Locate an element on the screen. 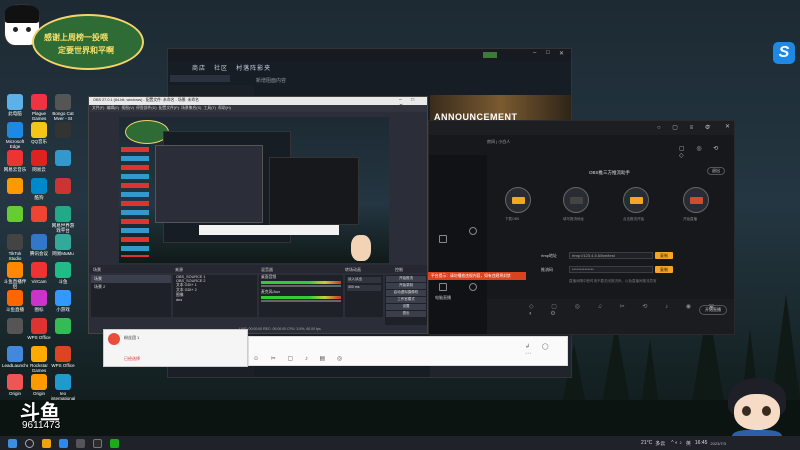 The image size is (800, 450). ime-indicator: 英 is located at coordinates (688, 443).